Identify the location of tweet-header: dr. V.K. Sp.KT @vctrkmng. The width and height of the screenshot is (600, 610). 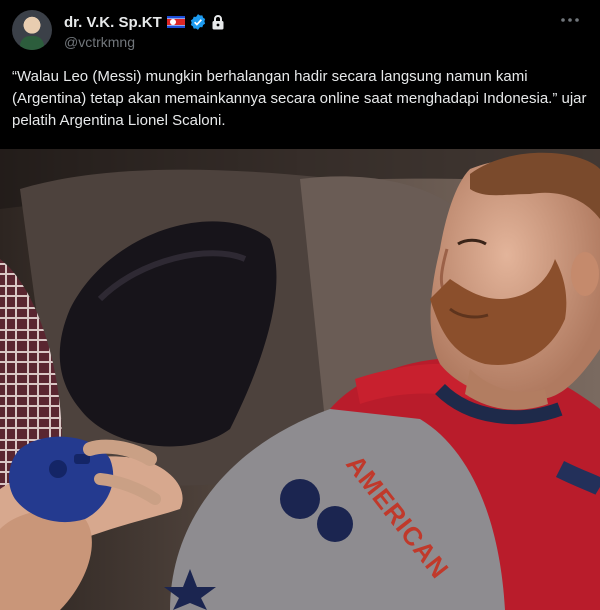
(300, 32).